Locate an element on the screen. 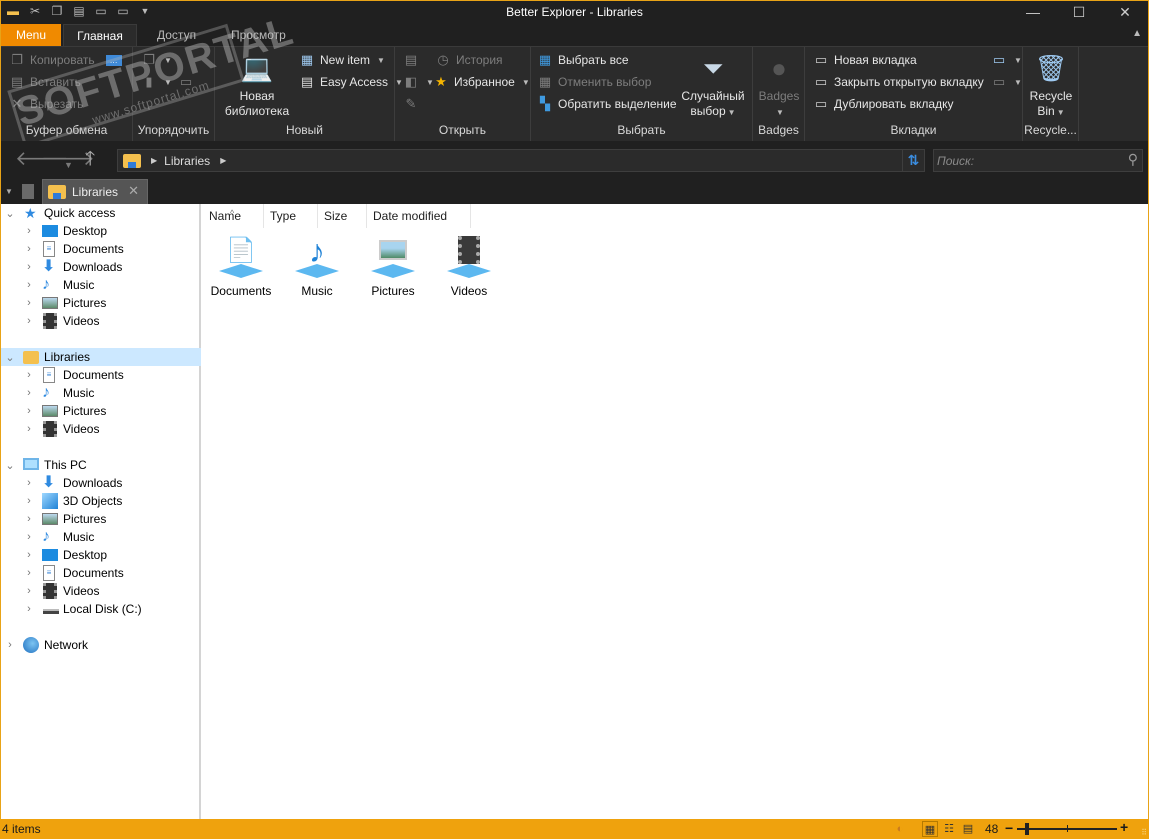 The image size is (1149, 839). history-button: ◷ История is located at coordinates (468, 60).